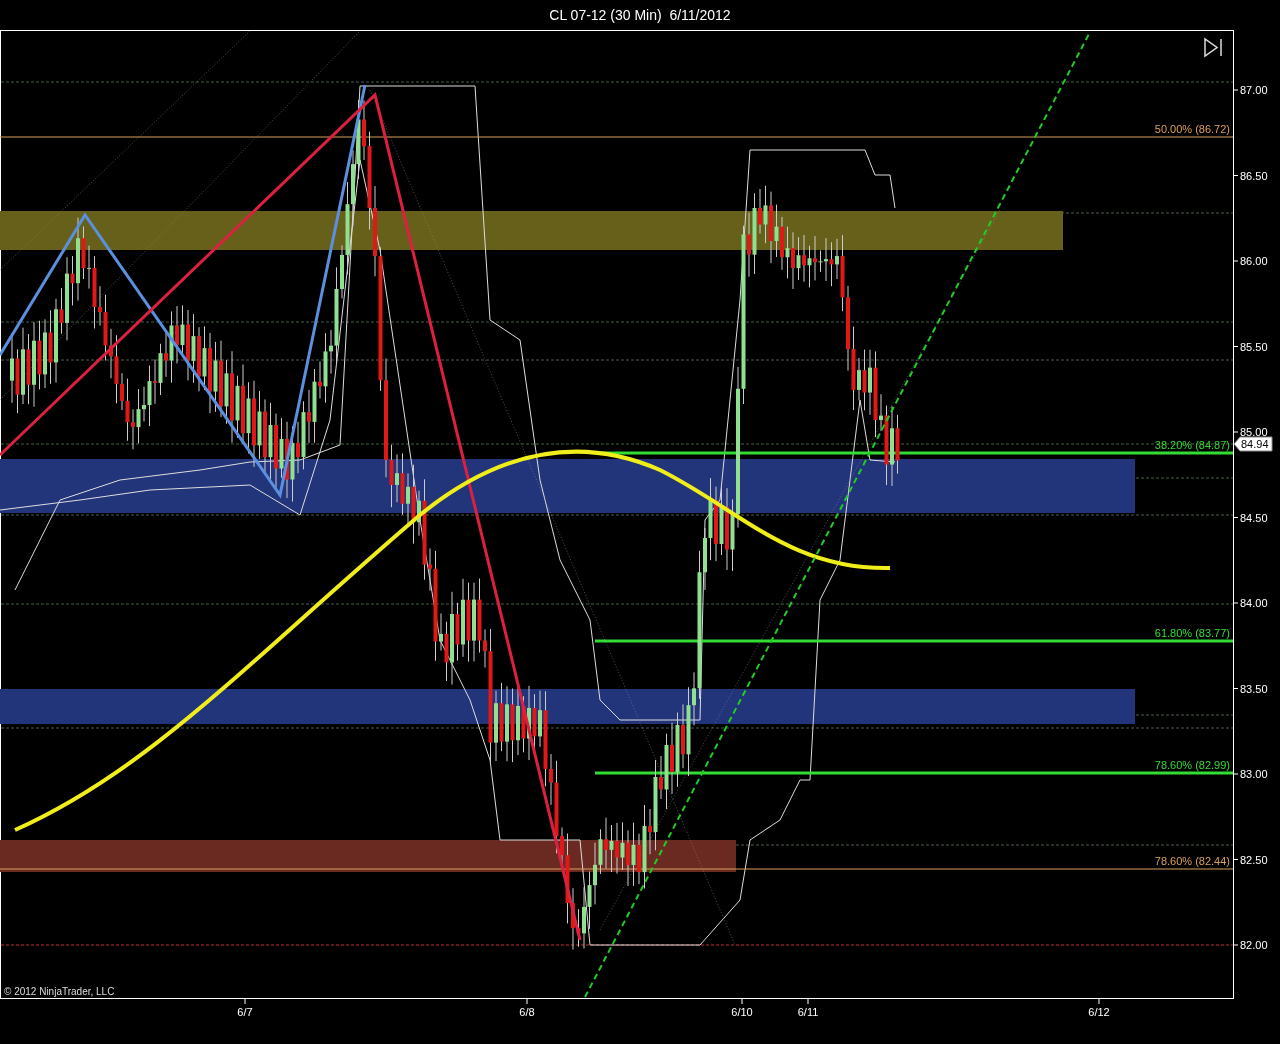 Image resolution: width=1280 pixels, height=1044 pixels. I want to click on time-axis-label: 6/8, so click(527, 1012).